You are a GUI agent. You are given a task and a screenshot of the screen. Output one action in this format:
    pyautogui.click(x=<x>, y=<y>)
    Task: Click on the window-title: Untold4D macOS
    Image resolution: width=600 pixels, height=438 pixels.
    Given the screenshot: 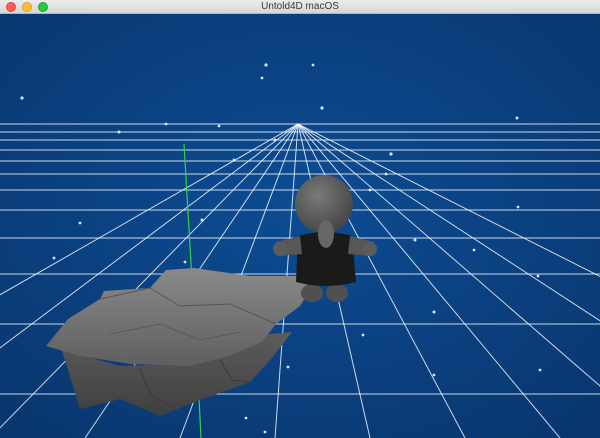 What is the action you would take?
    pyautogui.click(x=300, y=6)
    